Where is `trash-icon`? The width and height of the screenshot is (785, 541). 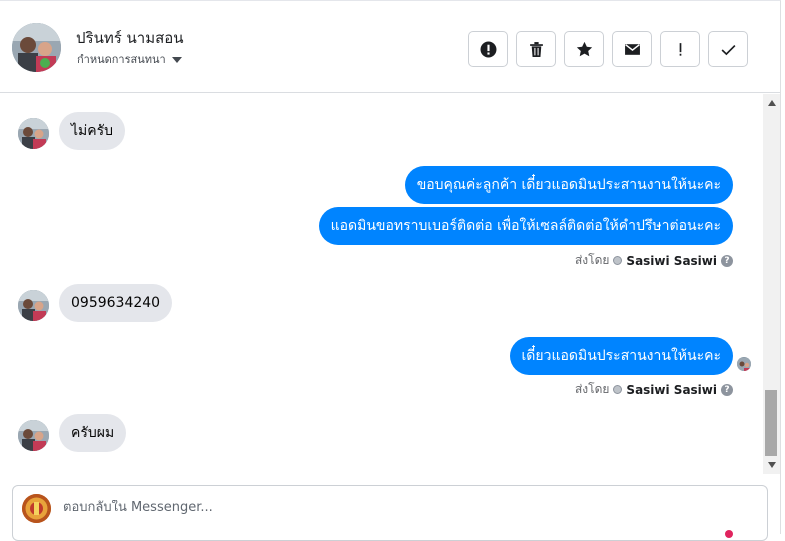 trash-icon is located at coordinates (536, 49).